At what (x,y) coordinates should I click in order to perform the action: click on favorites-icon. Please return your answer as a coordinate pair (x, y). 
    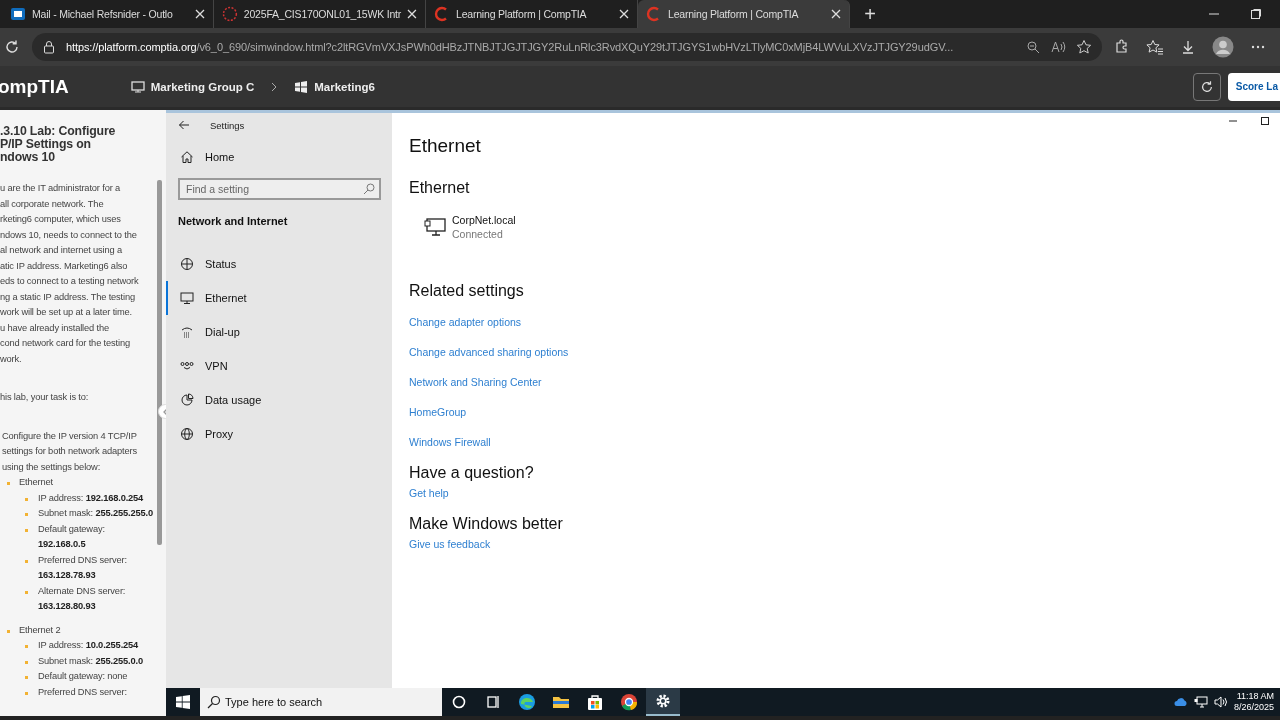
    Looking at the image, I should click on (1155, 47).